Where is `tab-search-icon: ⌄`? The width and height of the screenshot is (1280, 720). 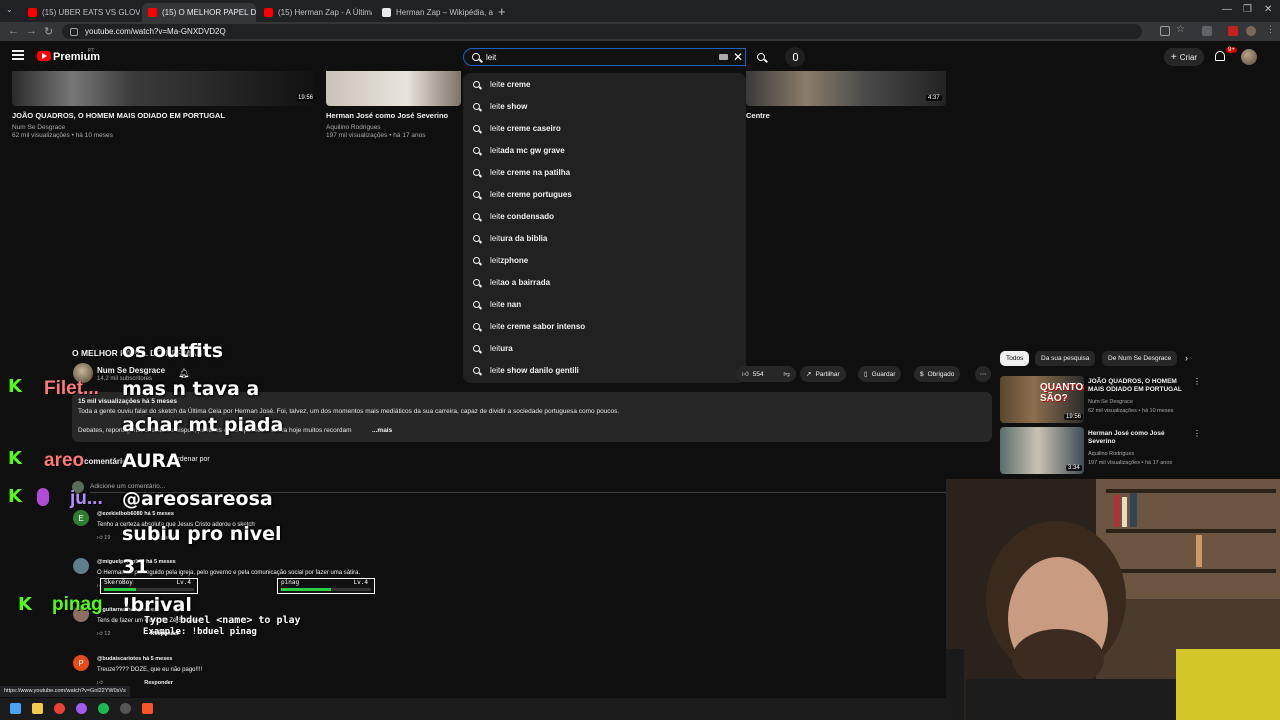 tab-search-icon: ⌄ is located at coordinates (9, 9).